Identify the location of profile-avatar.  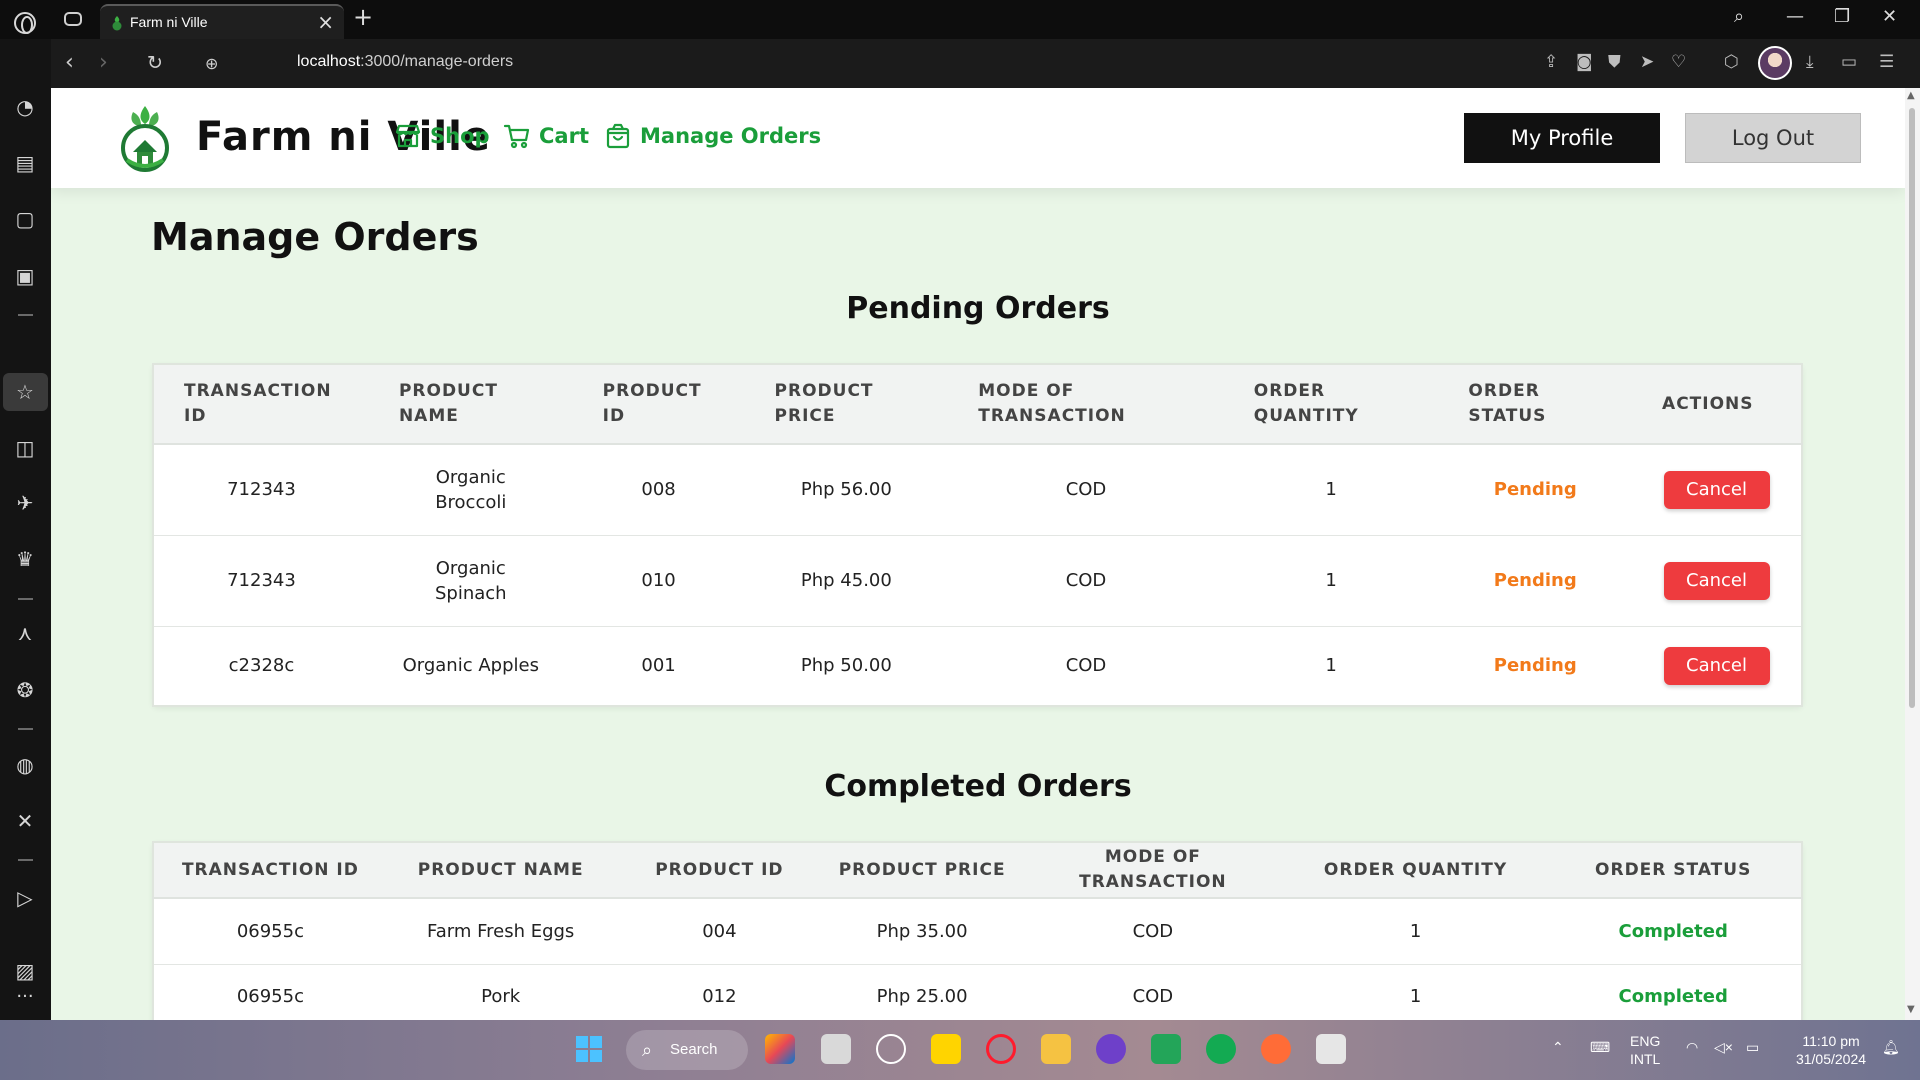
(1775, 63).